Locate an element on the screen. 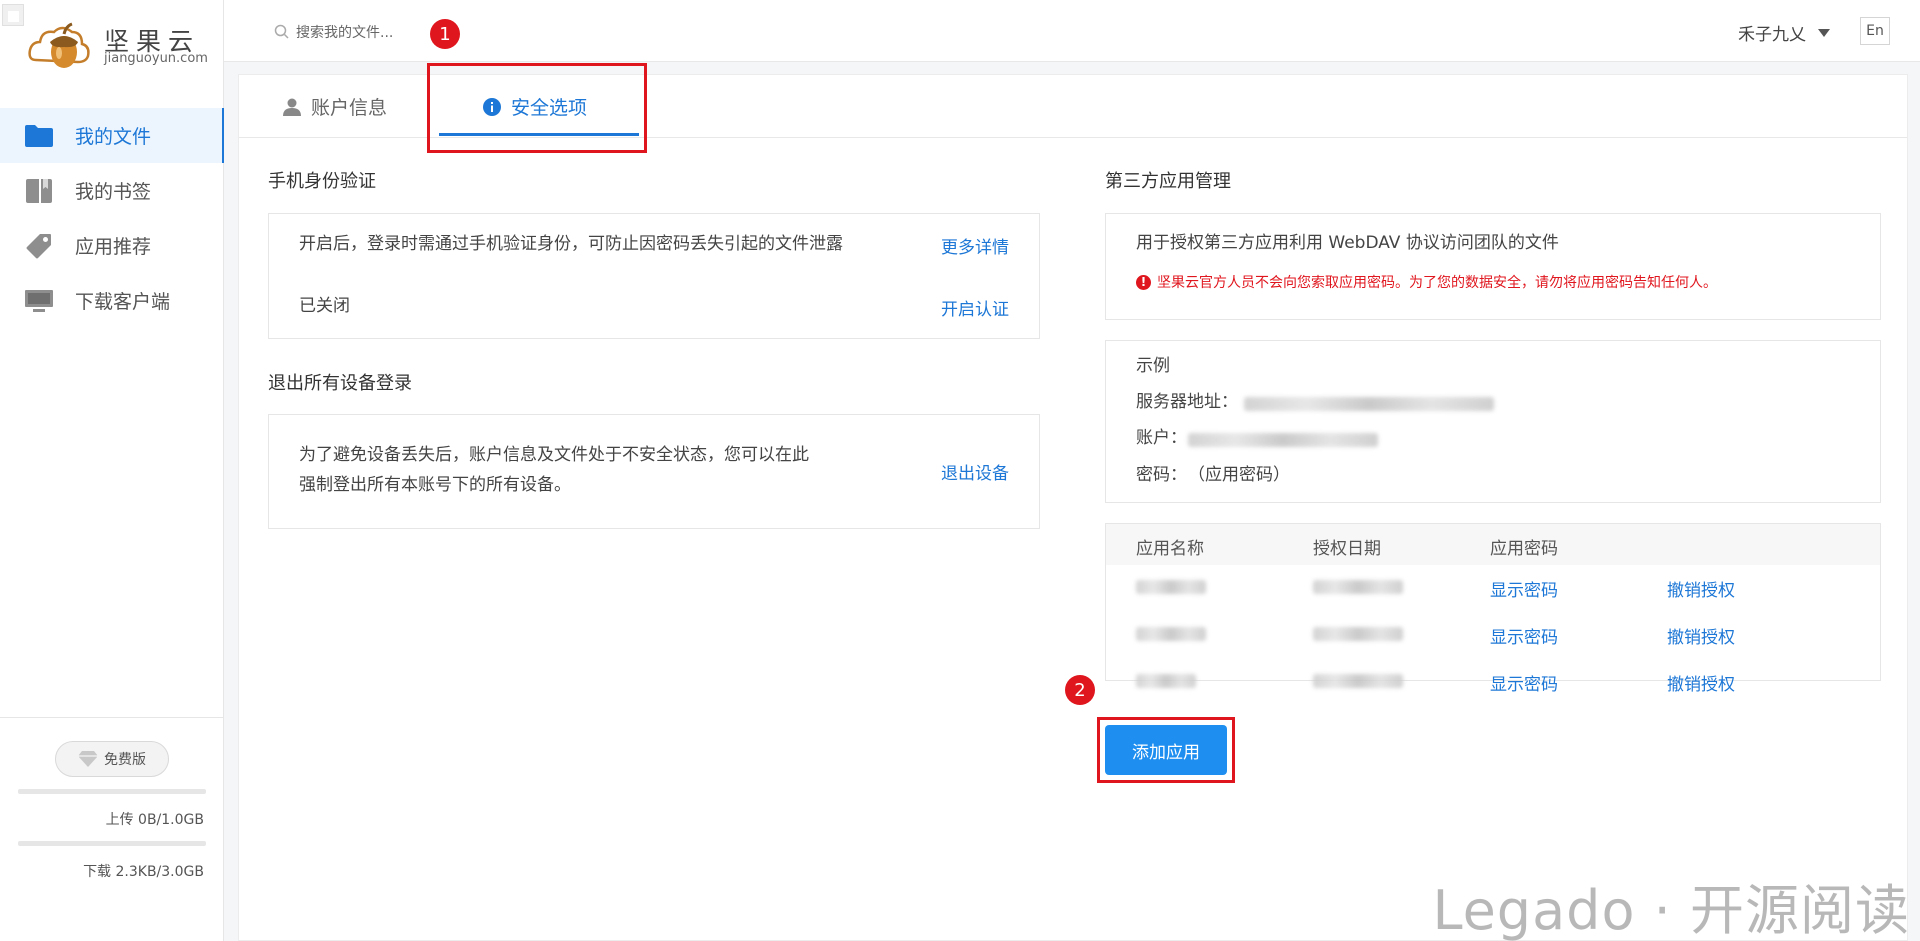 The height and width of the screenshot is (941, 1920). logo: 坚果云 jianguoyun.com is located at coordinates (118, 46).